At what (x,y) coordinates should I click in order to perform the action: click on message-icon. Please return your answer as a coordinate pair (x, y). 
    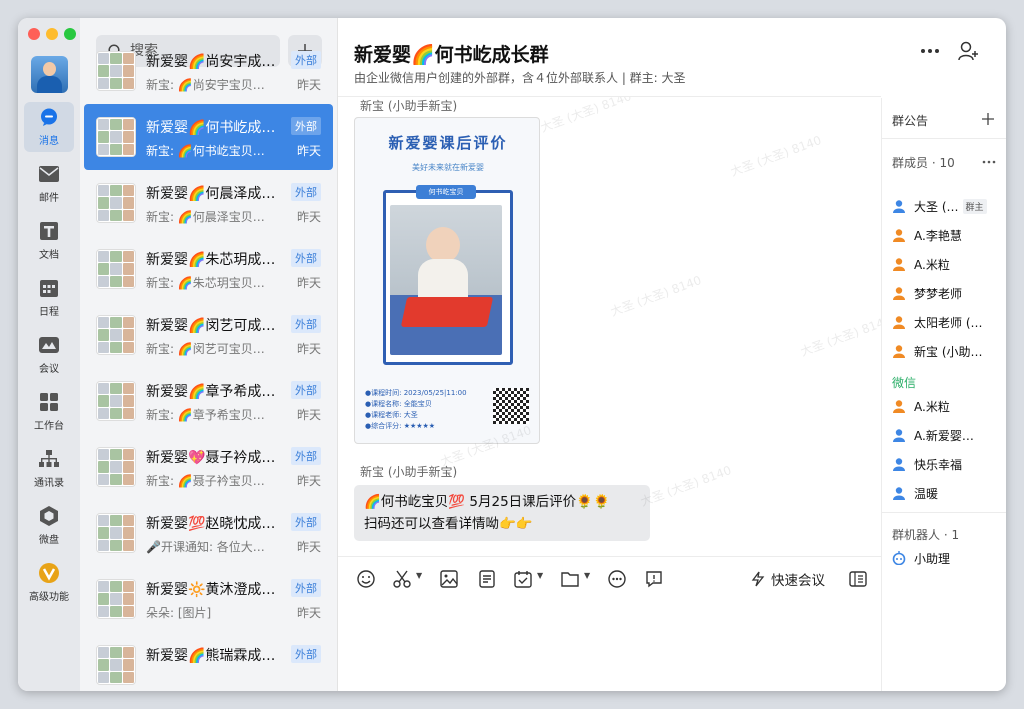
    Looking at the image, I should click on (49, 117).